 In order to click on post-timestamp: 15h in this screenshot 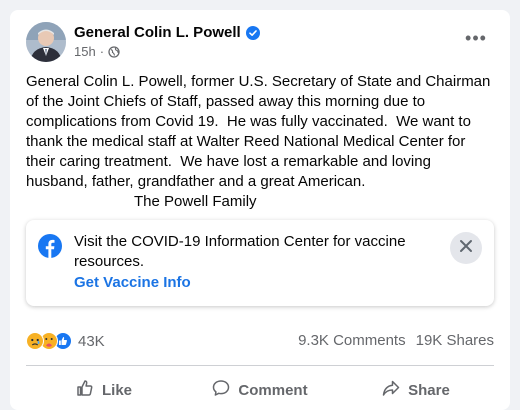, I will do `click(85, 51)`.